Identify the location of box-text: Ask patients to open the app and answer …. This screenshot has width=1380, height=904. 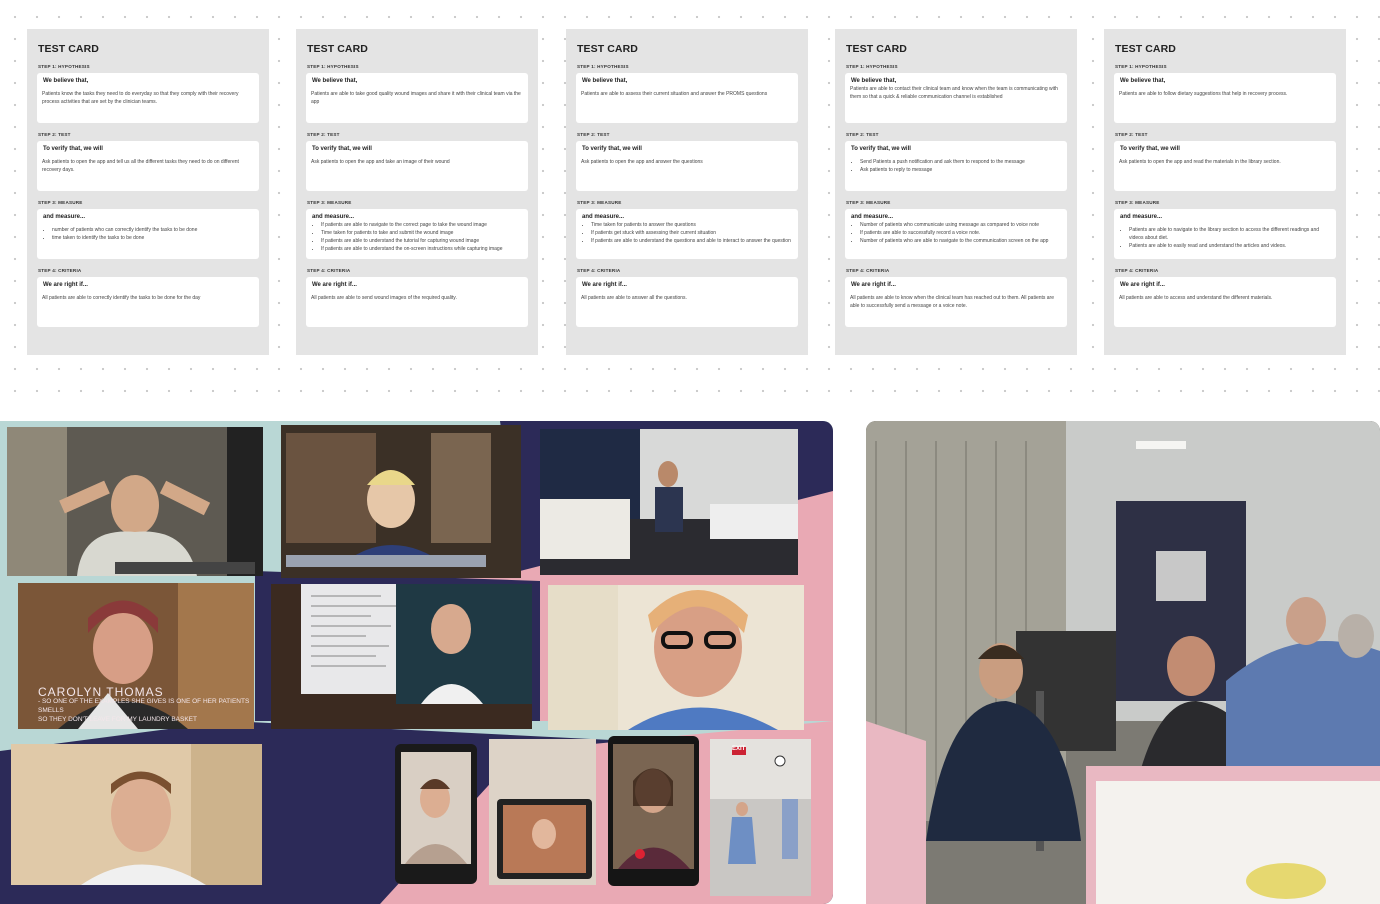
(642, 162).